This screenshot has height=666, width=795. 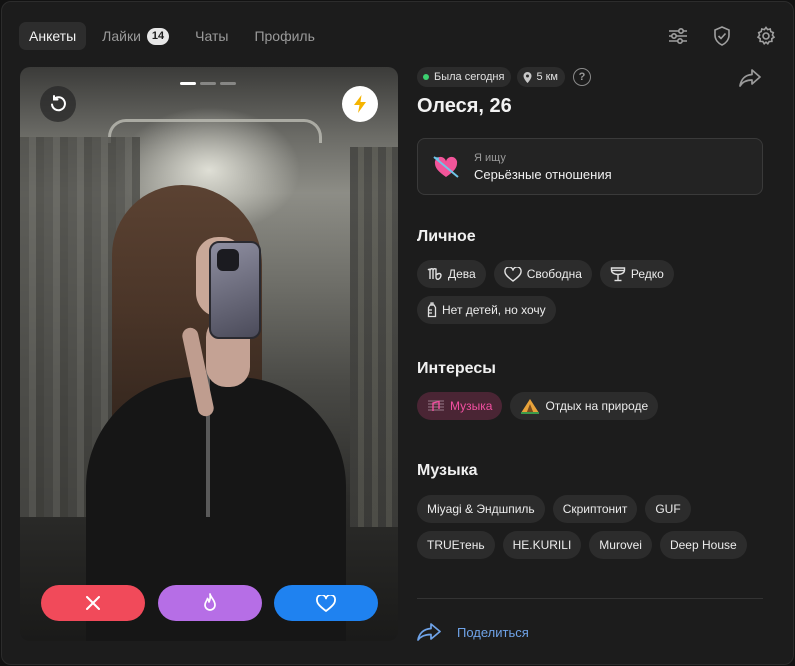 I want to click on section-title-music: Музыка, so click(x=447, y=470).